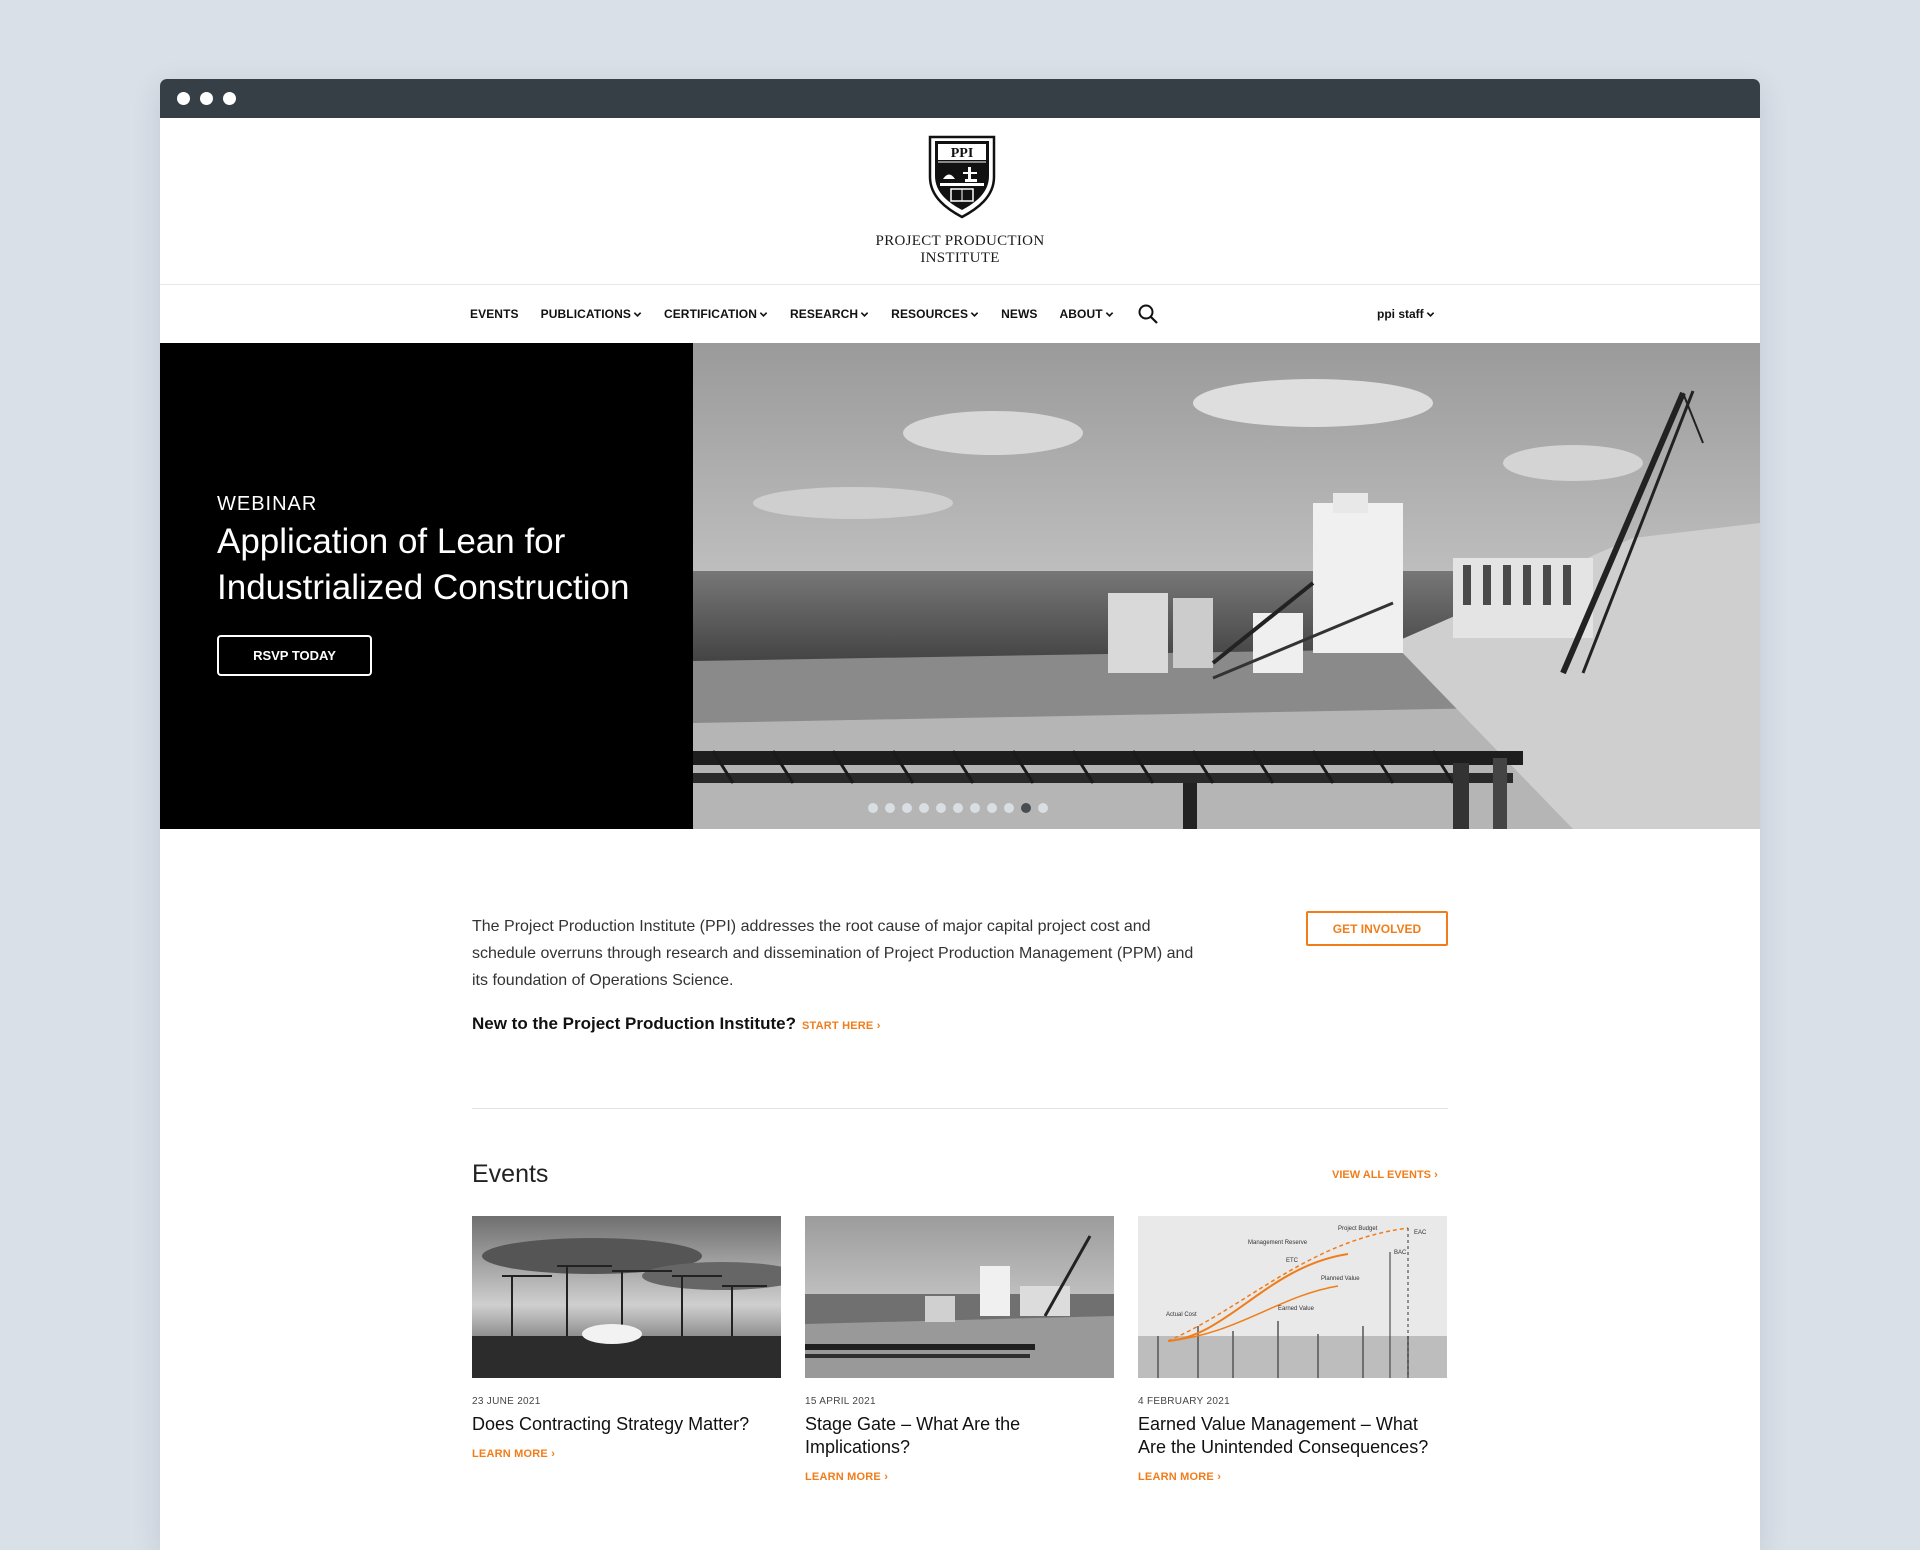 The image size is (1920, 1550). I want to click on nav-item-resources: RESOURCES, so click(935, 314).